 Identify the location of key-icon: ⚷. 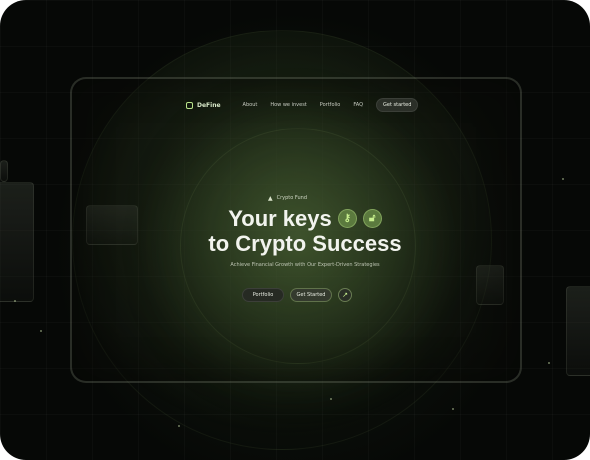
(347, 218).